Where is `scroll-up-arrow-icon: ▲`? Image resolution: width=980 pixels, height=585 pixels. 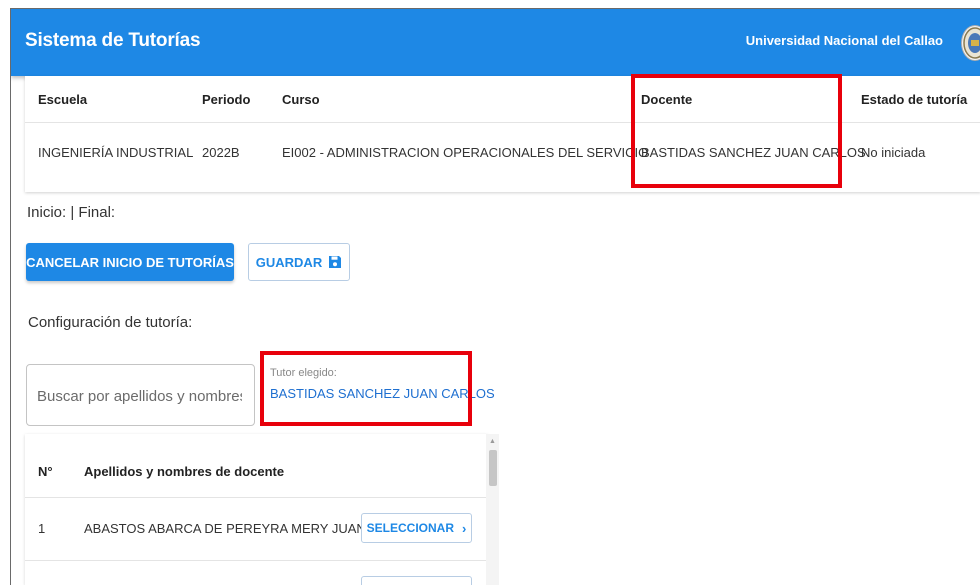
scroll-up-arrow-icon: ▲ is located at coordinates (492, 442).